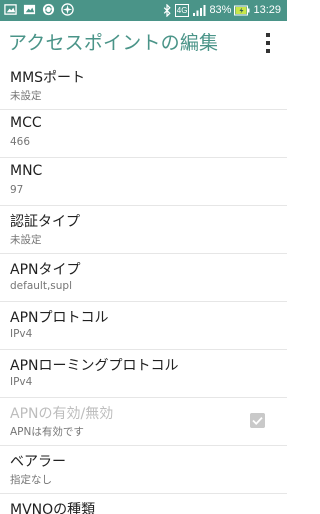 This screenshot has height=514, width=320. Describe the element at coordinates (143, 504) in the screenshot. I see `setting-mvno-type: MVNOの種類` at that location.